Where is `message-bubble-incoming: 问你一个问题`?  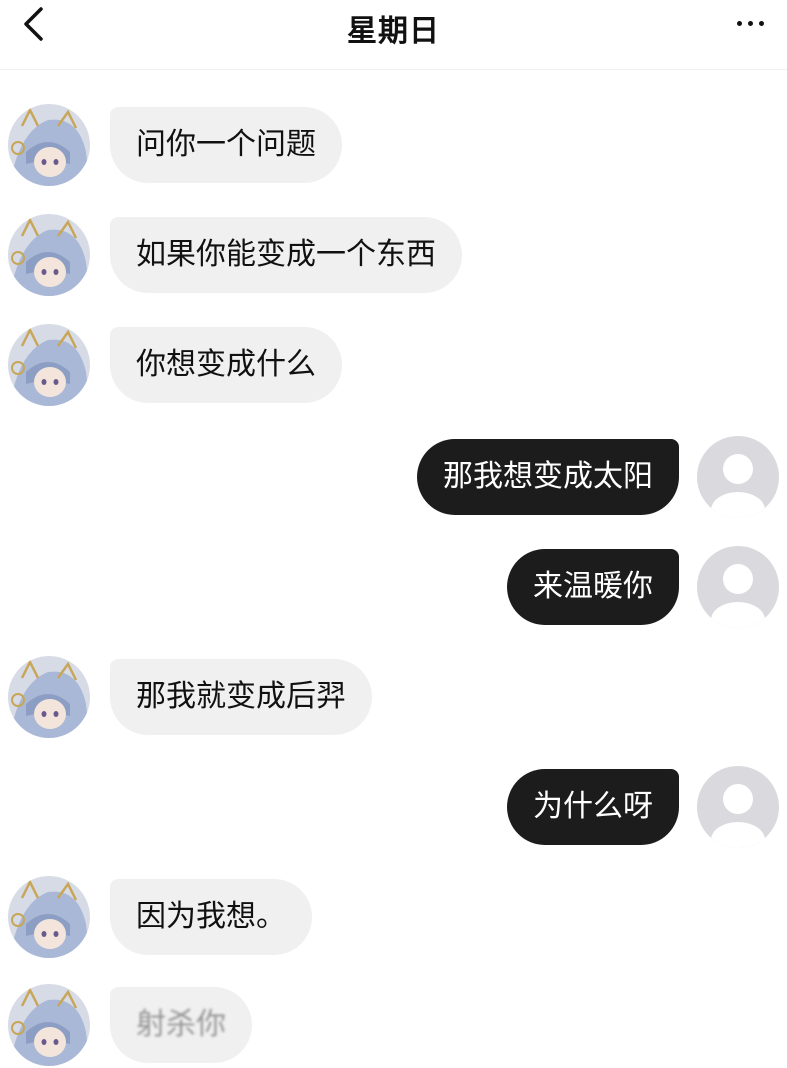 message-bubble-incoming: 问你一个问题 is located at coordinates (226, 145).